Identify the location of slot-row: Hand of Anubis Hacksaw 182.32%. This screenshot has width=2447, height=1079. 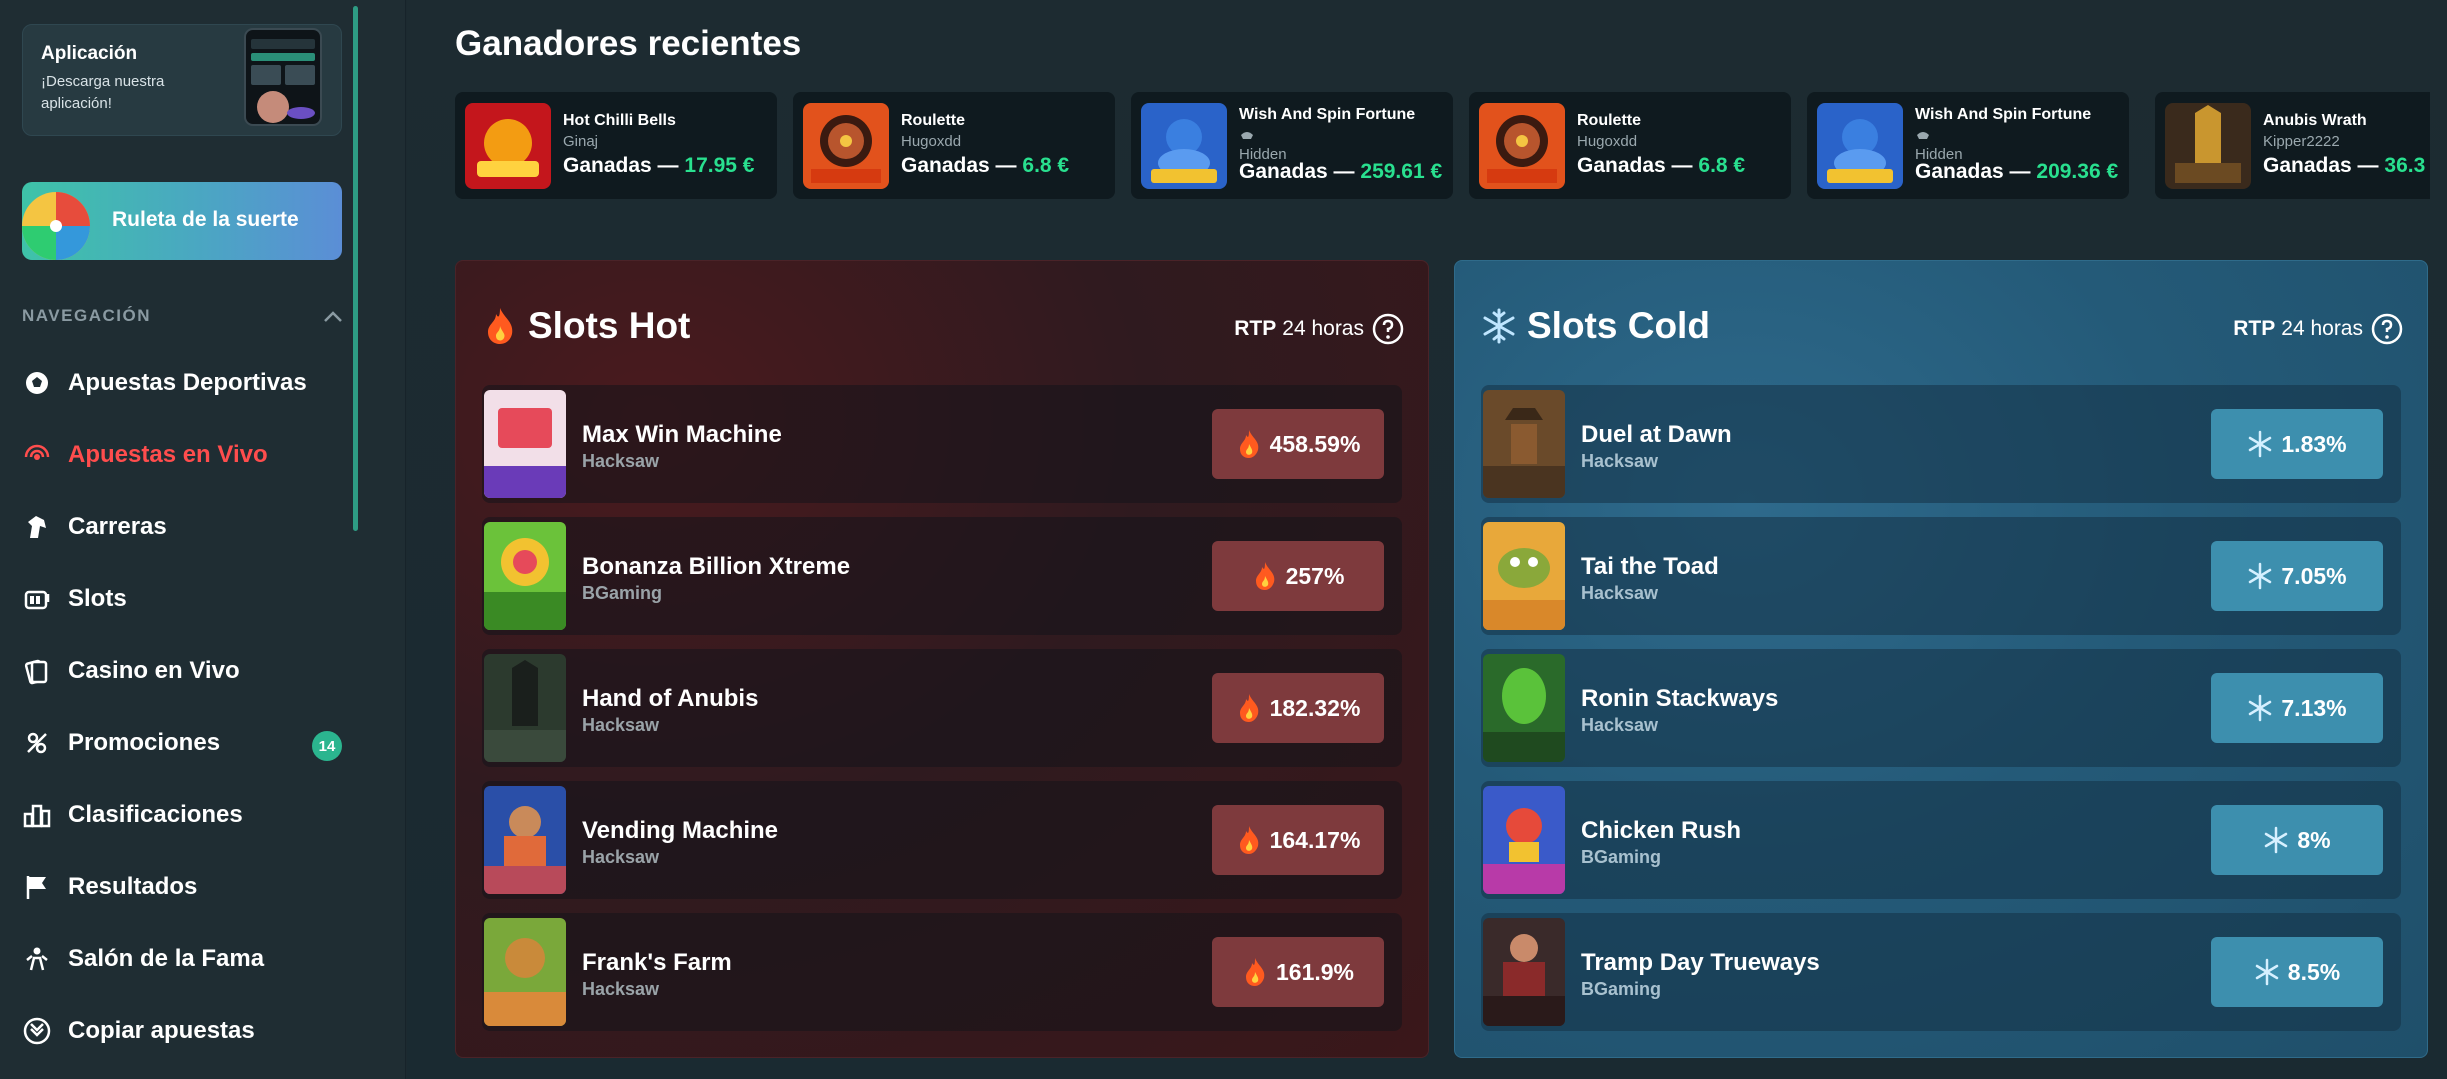
(942, 708).